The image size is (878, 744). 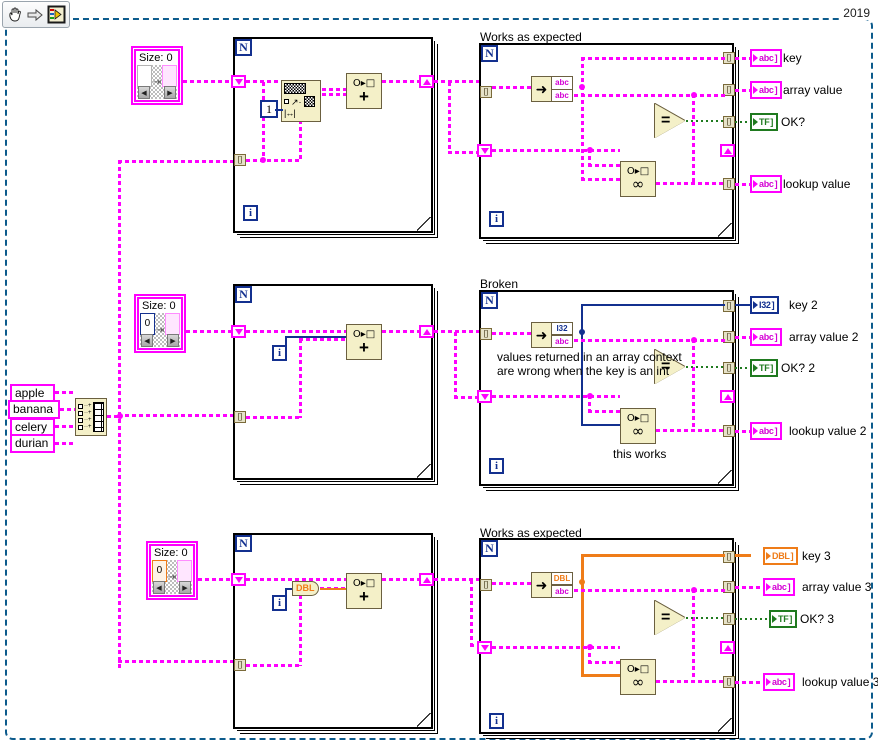 I want to click on indicator-key: abc], so click(x=766, y=58).